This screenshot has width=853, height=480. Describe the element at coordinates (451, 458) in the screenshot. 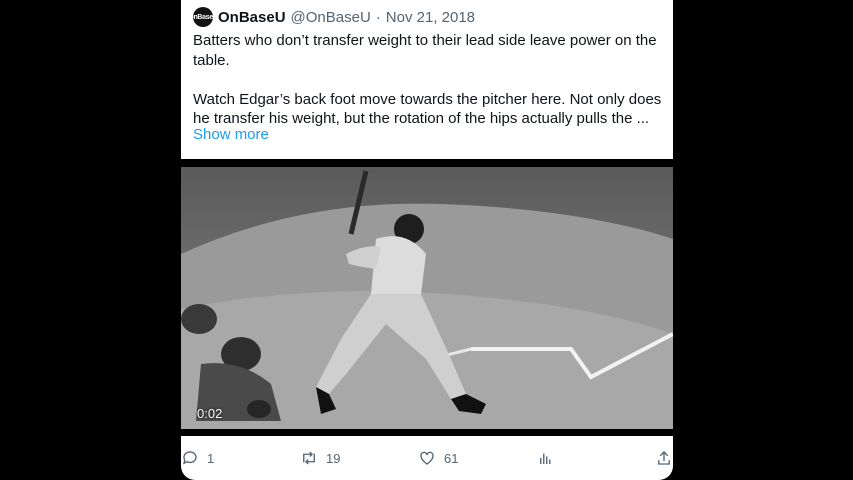

I see `like-count: 61` at that location.